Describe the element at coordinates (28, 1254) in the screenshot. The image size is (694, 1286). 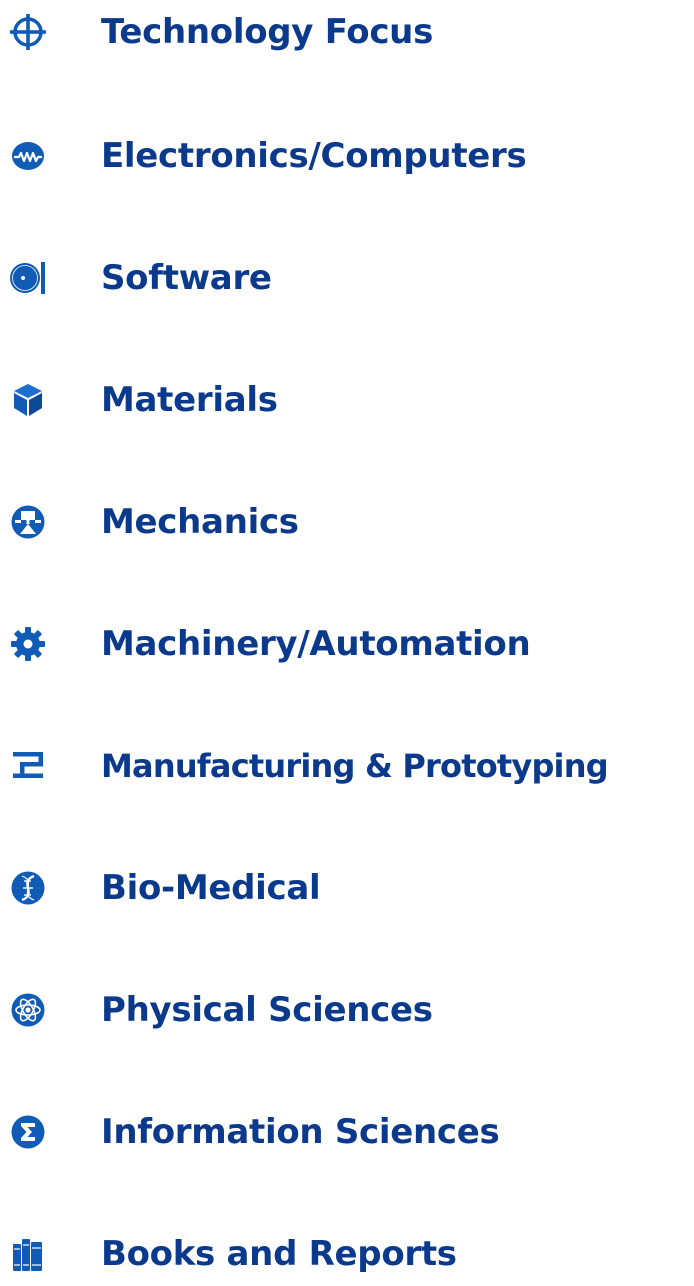
I see `books-icon` at that location.